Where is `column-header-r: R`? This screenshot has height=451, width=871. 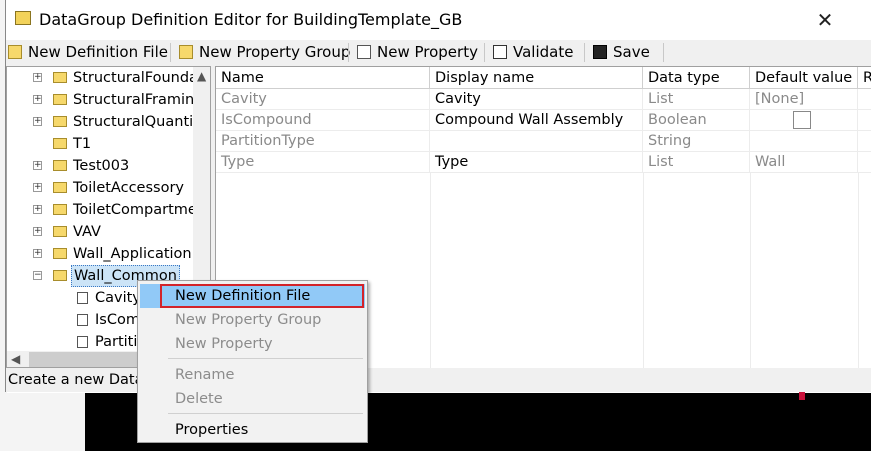
column-header-r: R is located at coordinates (864, 78).